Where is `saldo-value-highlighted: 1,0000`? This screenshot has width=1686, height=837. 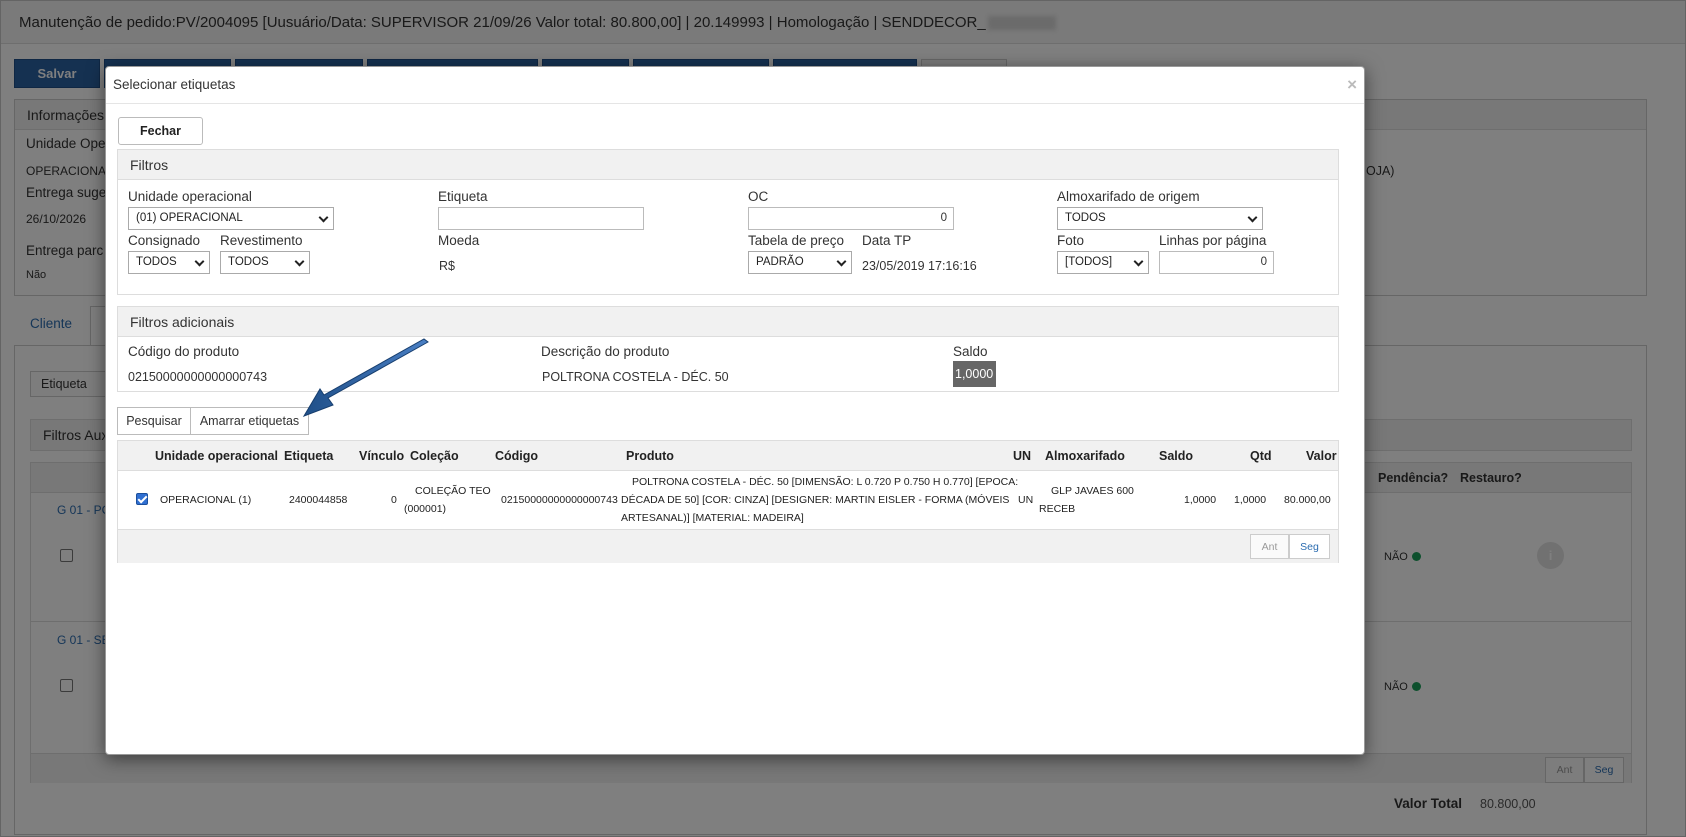
saldo-value-highlighted: 1,0000 is located at coordinates (974, 374).